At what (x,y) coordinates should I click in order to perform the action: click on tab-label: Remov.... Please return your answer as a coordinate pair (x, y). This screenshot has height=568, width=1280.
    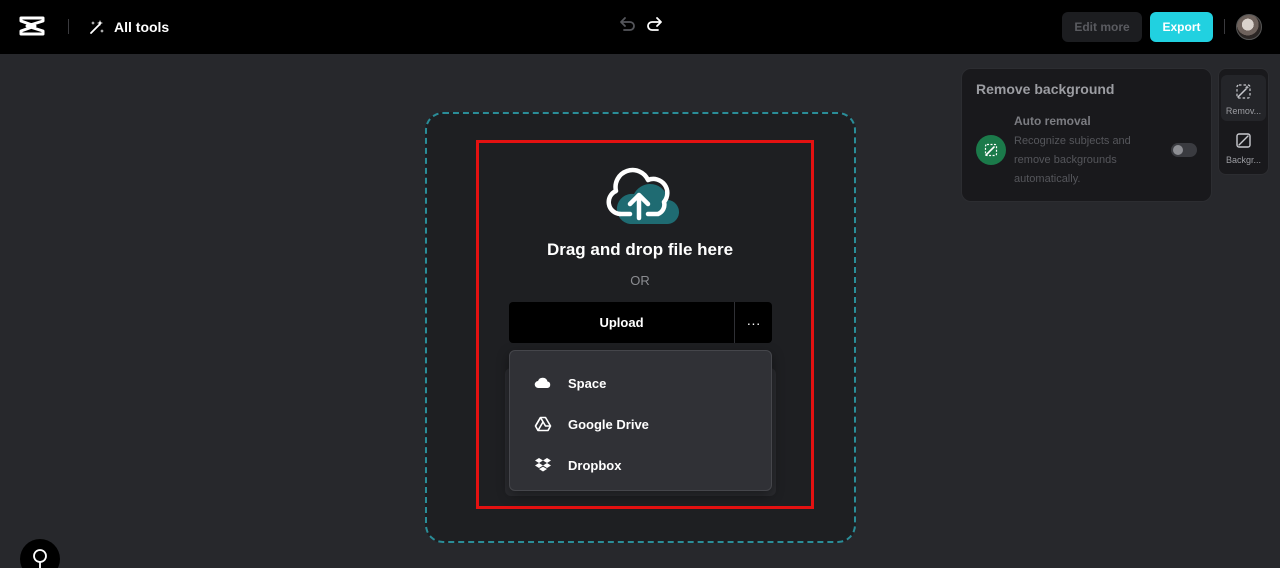
    Looking at the image, I should click on (1243, 111).